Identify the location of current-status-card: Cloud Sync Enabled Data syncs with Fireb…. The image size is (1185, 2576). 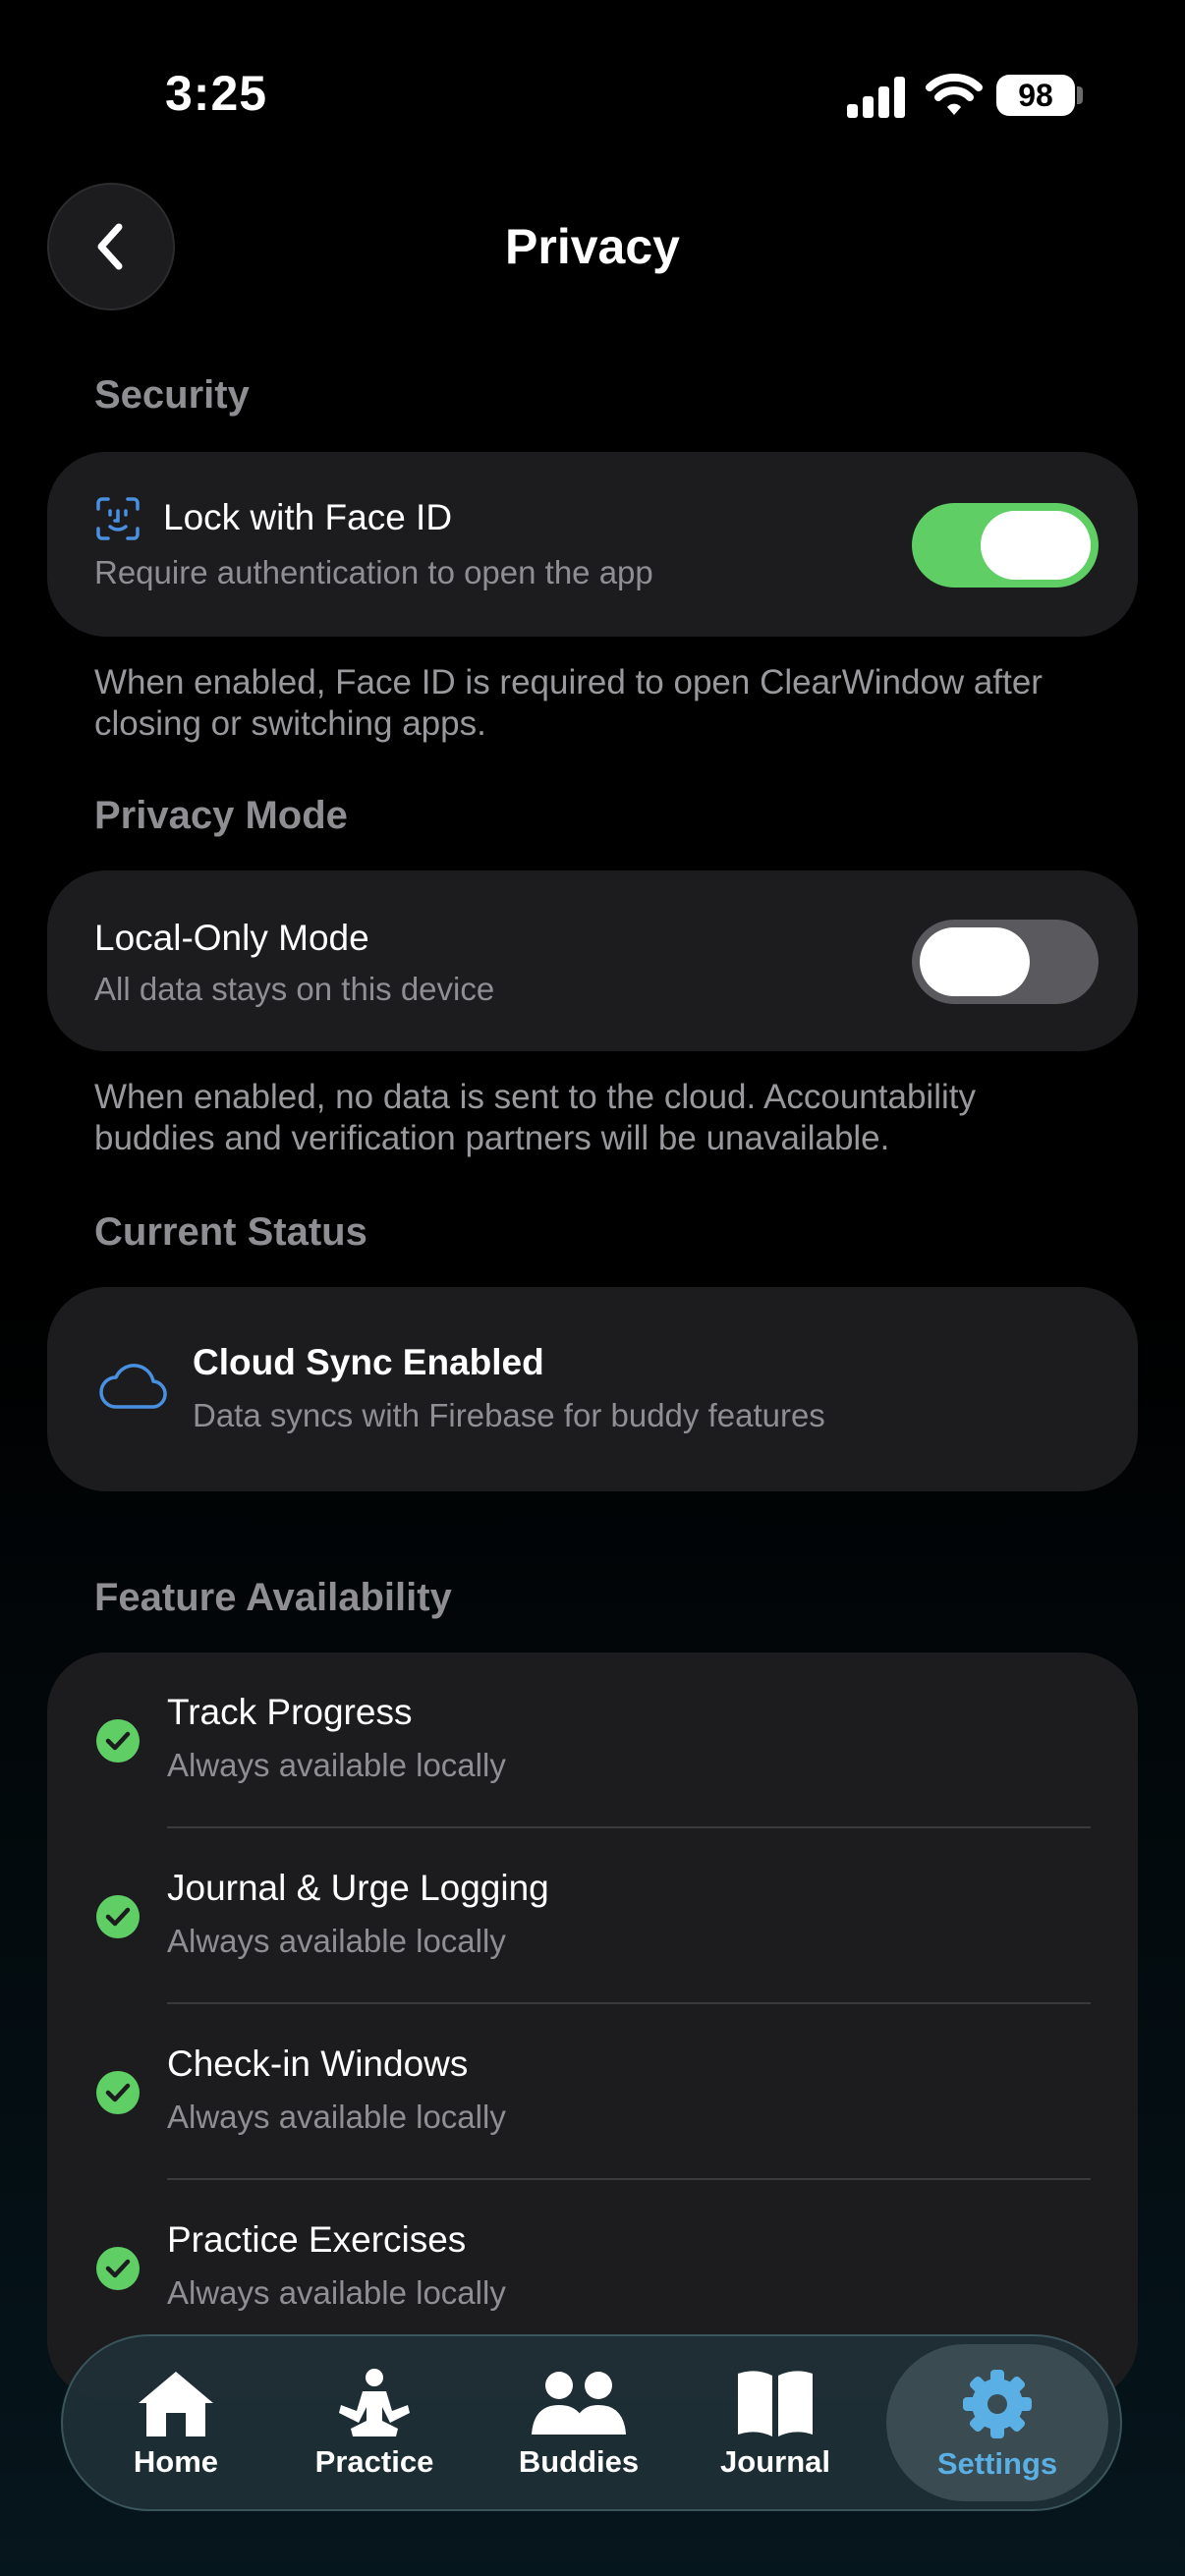
(592, 1389).